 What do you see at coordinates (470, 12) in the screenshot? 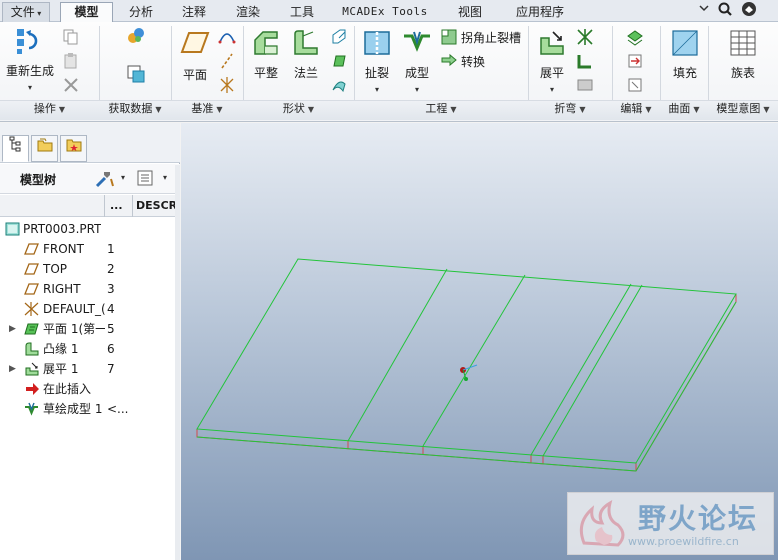
I see `menu-tab-view: 视图` at bounding box center [470, 12].